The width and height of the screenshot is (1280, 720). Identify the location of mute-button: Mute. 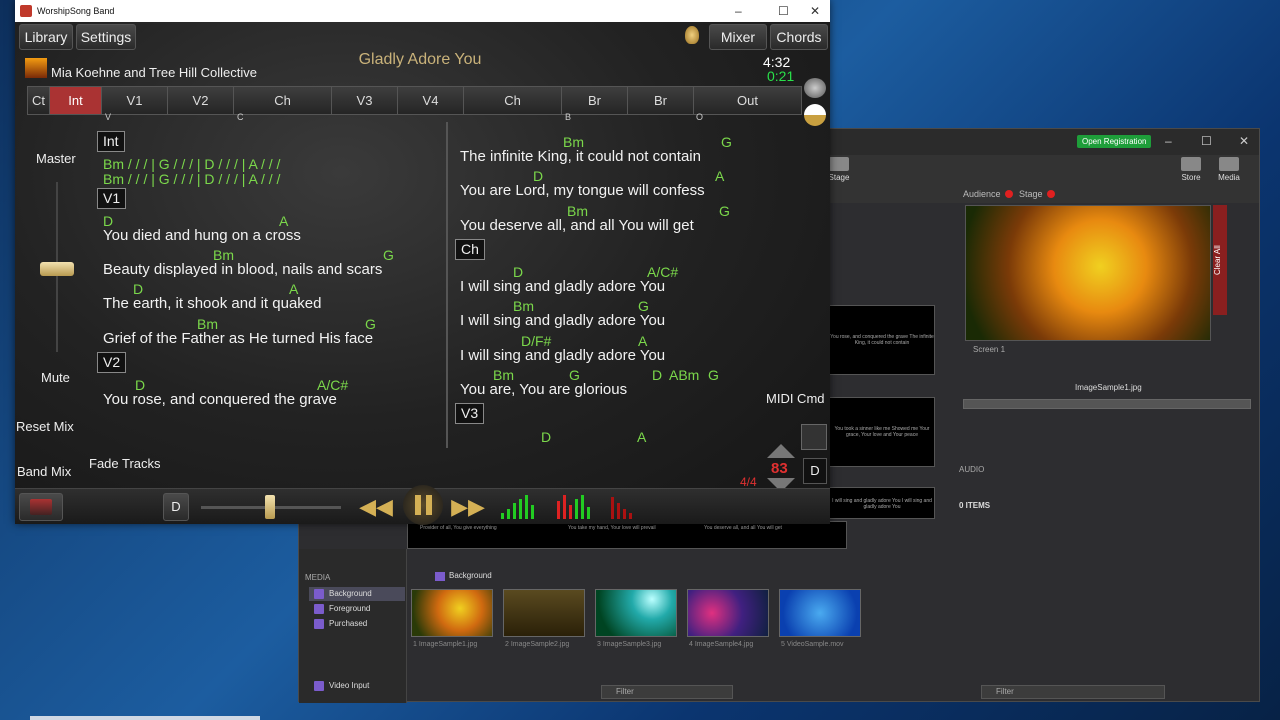
(55, 377).